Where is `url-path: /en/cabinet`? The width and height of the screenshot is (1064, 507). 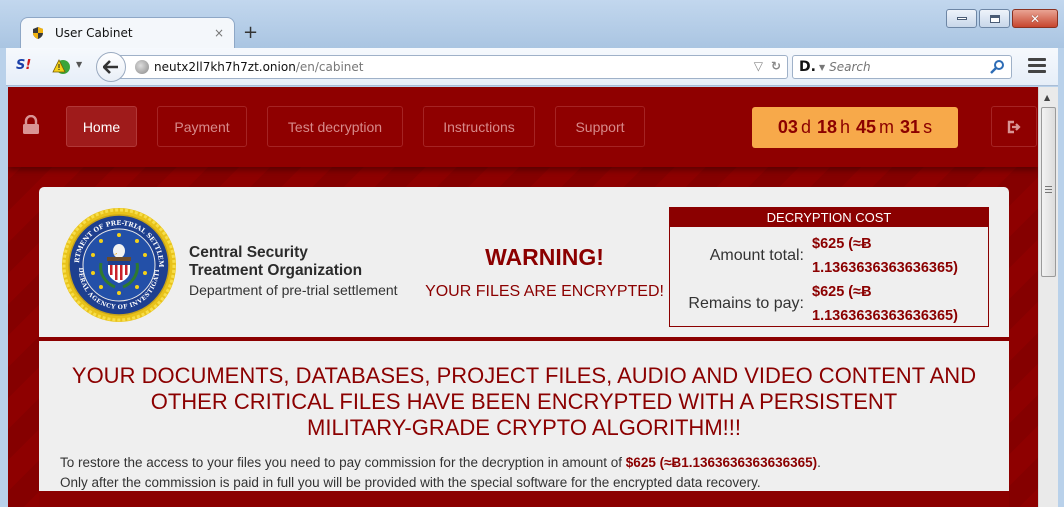
url-path: /en/cabinet is located at coordinates (329, 67).